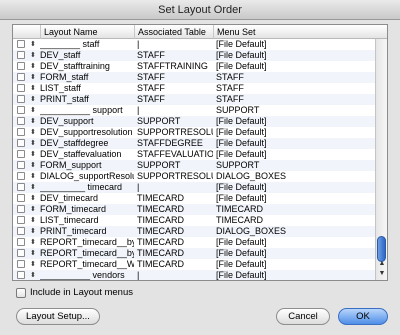 Image resolution: width=400 pixels, height=335 pixels. Describe the element at coordinates (81, 154) in the screenshot. I see `layout-name-cell: DEV_staffevaluation` at that location.